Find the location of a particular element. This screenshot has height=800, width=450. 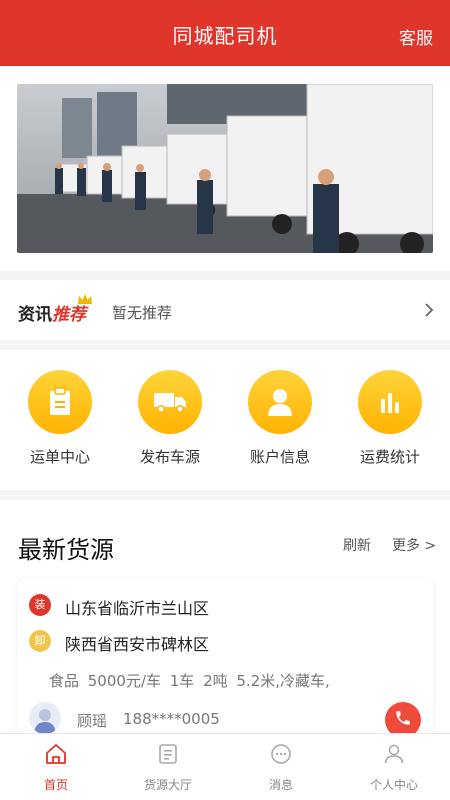

refresh-button: 刷新 is located at coordinates (357, 545).